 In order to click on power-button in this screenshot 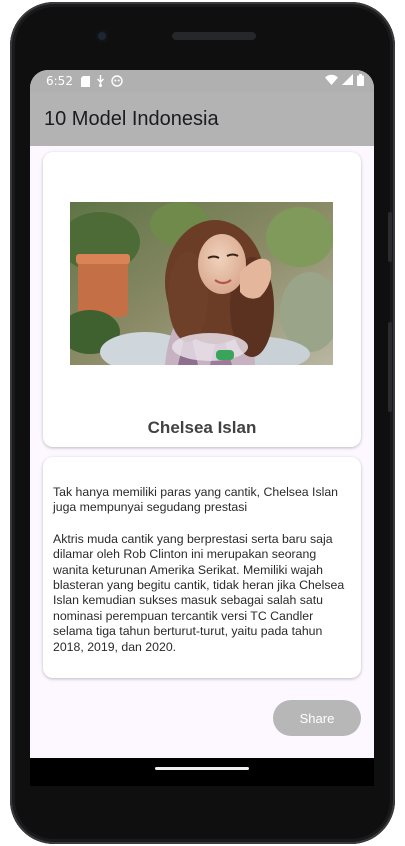, I will do `click(390, 237)`.